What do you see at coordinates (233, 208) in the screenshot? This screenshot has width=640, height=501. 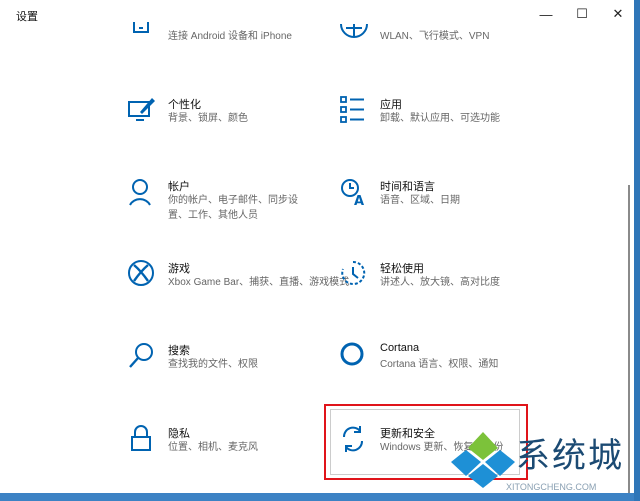 I see `tile-desc: 你的帐户、电子邮件、同步设置、工作、其他人员` at bounding box center [233, 208].